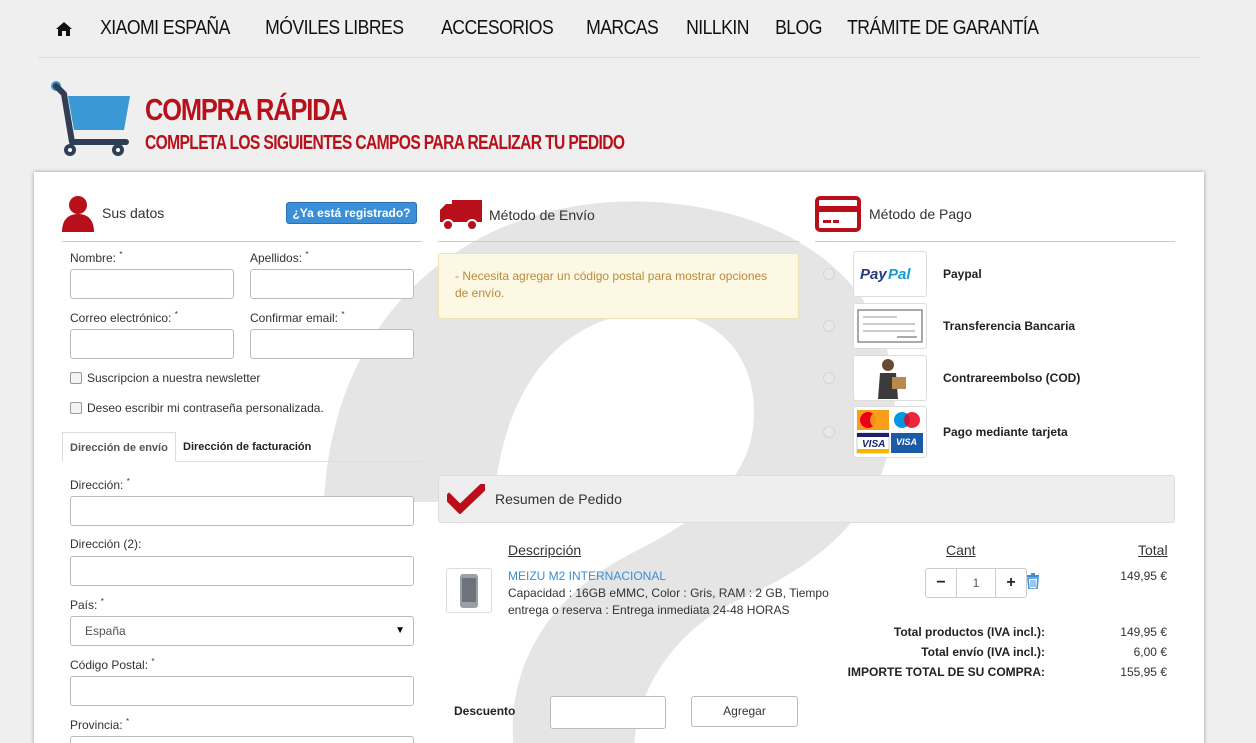  I want to click on discount-label: Descuento, so click(485, 711).